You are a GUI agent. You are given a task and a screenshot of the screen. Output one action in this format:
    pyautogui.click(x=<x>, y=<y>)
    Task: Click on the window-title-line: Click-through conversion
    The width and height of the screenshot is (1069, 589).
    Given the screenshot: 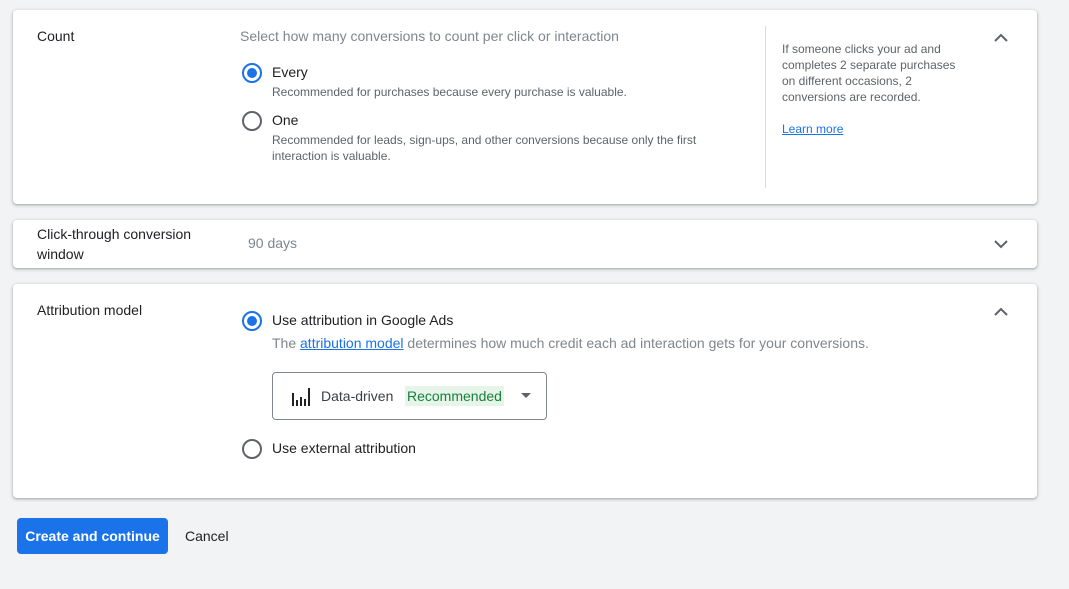 What is the action you would take?
    pyautogui.click(x=114, y=234)
    